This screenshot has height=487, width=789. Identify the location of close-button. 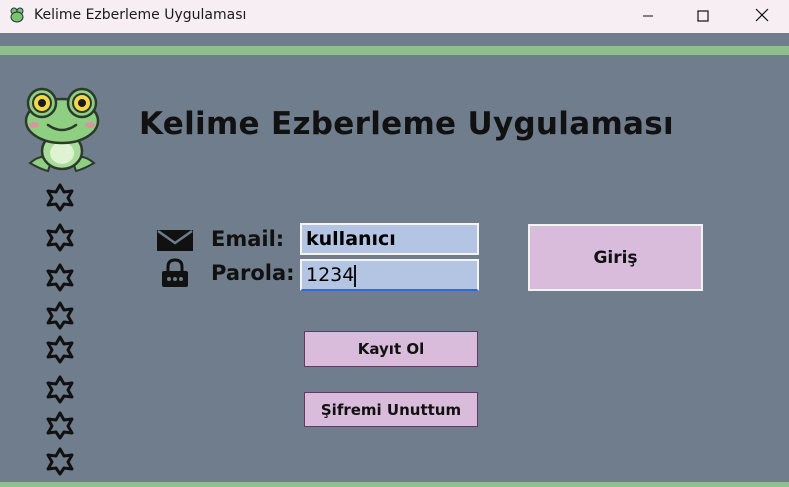
(762, 16).